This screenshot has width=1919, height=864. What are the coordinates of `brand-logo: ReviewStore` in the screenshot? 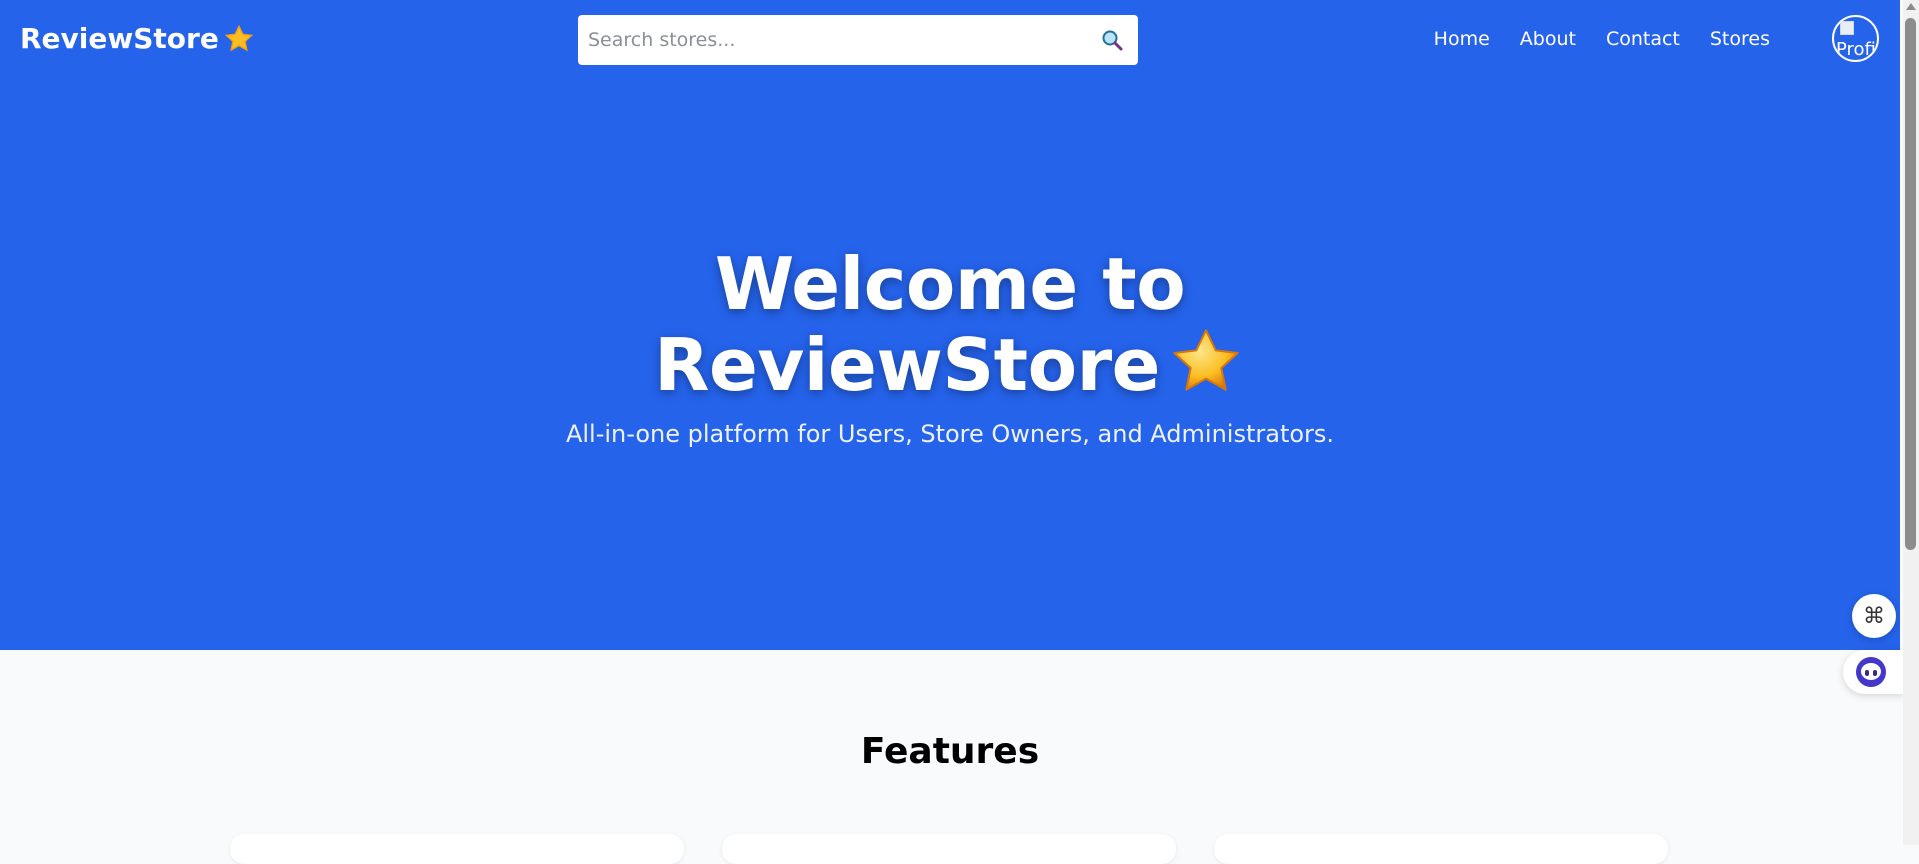 It's located at (137, 38).